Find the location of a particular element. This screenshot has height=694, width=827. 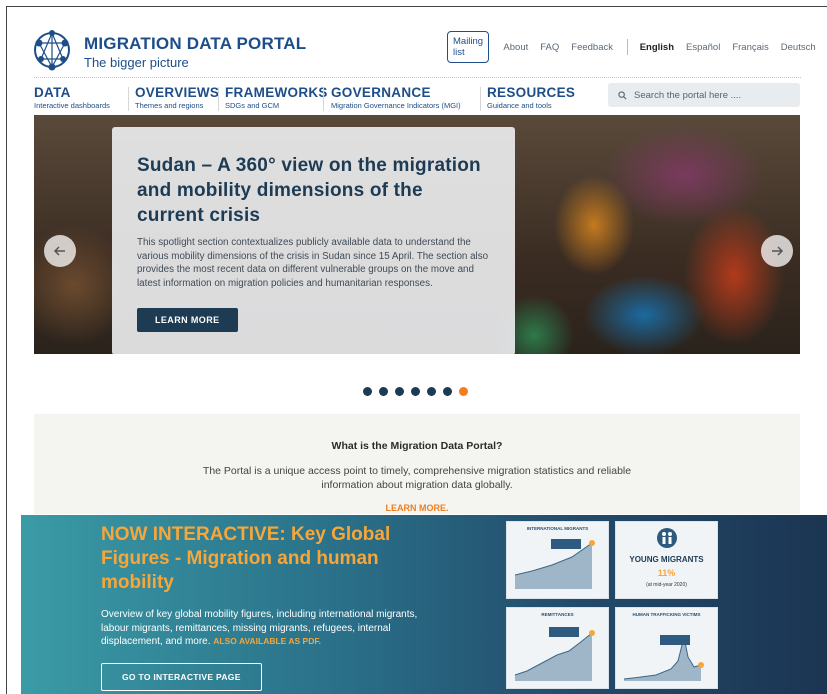

nav-overviews: OVERVIEWS Themes and regions is located at coordinates (177, 97).